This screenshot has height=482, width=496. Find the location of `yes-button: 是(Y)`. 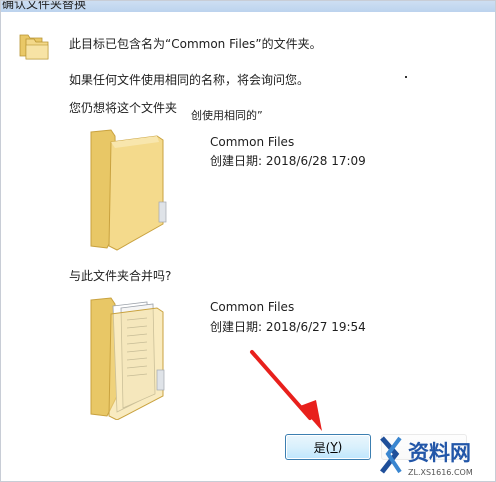

yes-button: 是(Y) is located at coordinates (328, 447).